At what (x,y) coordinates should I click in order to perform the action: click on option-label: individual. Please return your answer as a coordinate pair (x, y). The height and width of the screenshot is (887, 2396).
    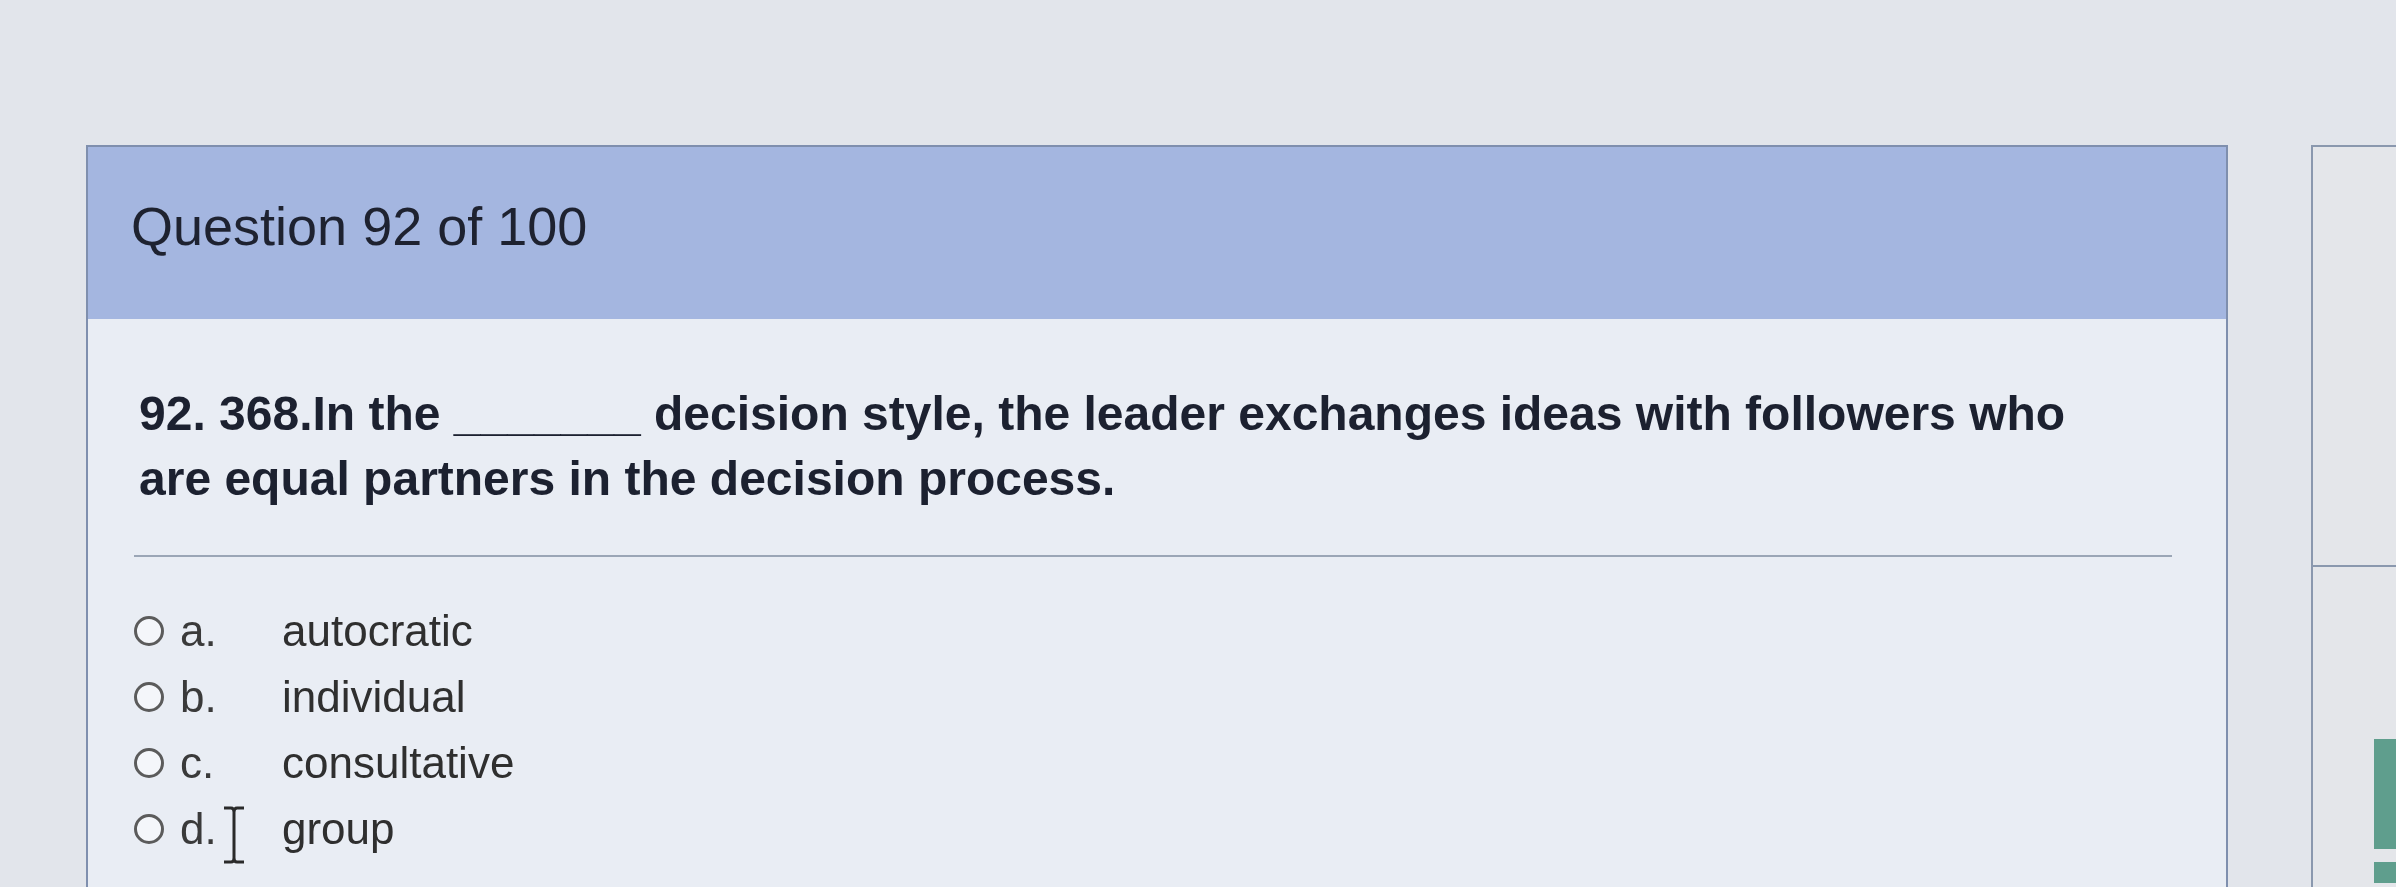
    Looking at the image, I should click on (374, 697).